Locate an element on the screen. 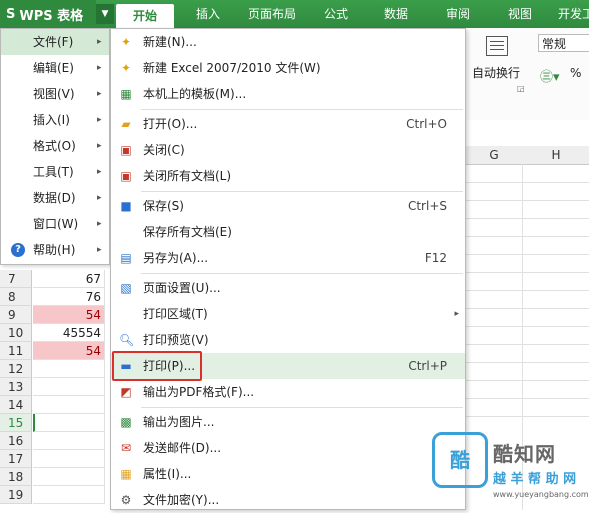 This screenshot has width=589, height=513. tab-page-layout: 页面布局 is located at coordinates (272, 14).